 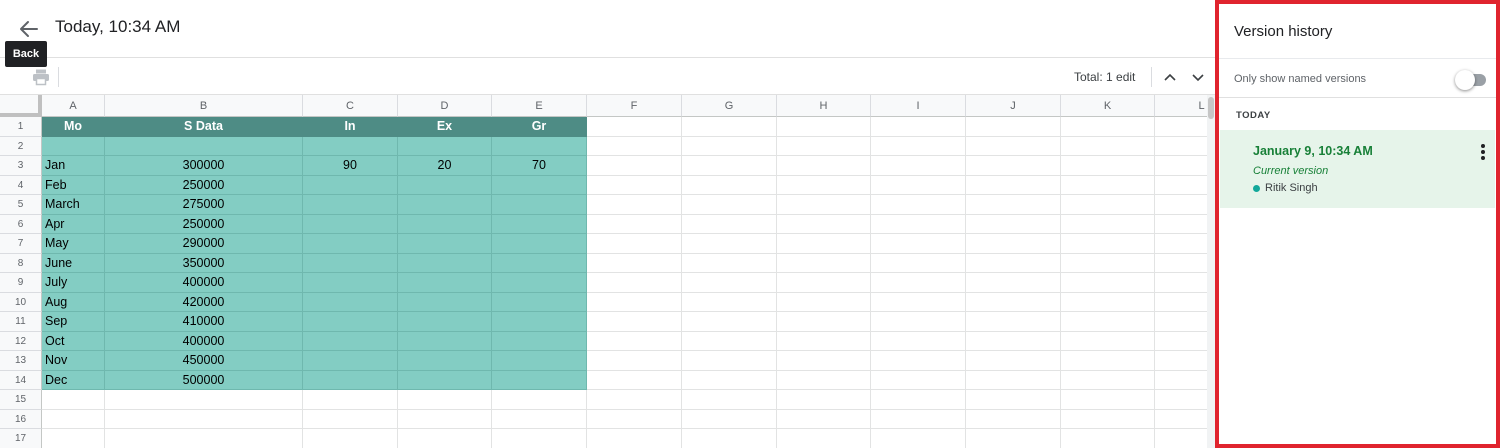 What do you see at coordinates (21, 380) in the screenshot?
I see `row-header: 14` at bounding box center [21, 380].